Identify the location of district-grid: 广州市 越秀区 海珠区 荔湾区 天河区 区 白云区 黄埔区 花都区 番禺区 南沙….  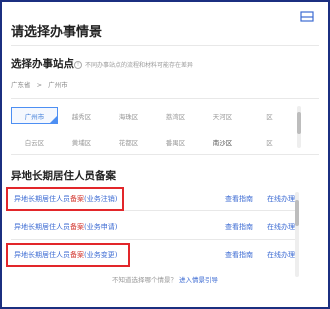
(152, 128).